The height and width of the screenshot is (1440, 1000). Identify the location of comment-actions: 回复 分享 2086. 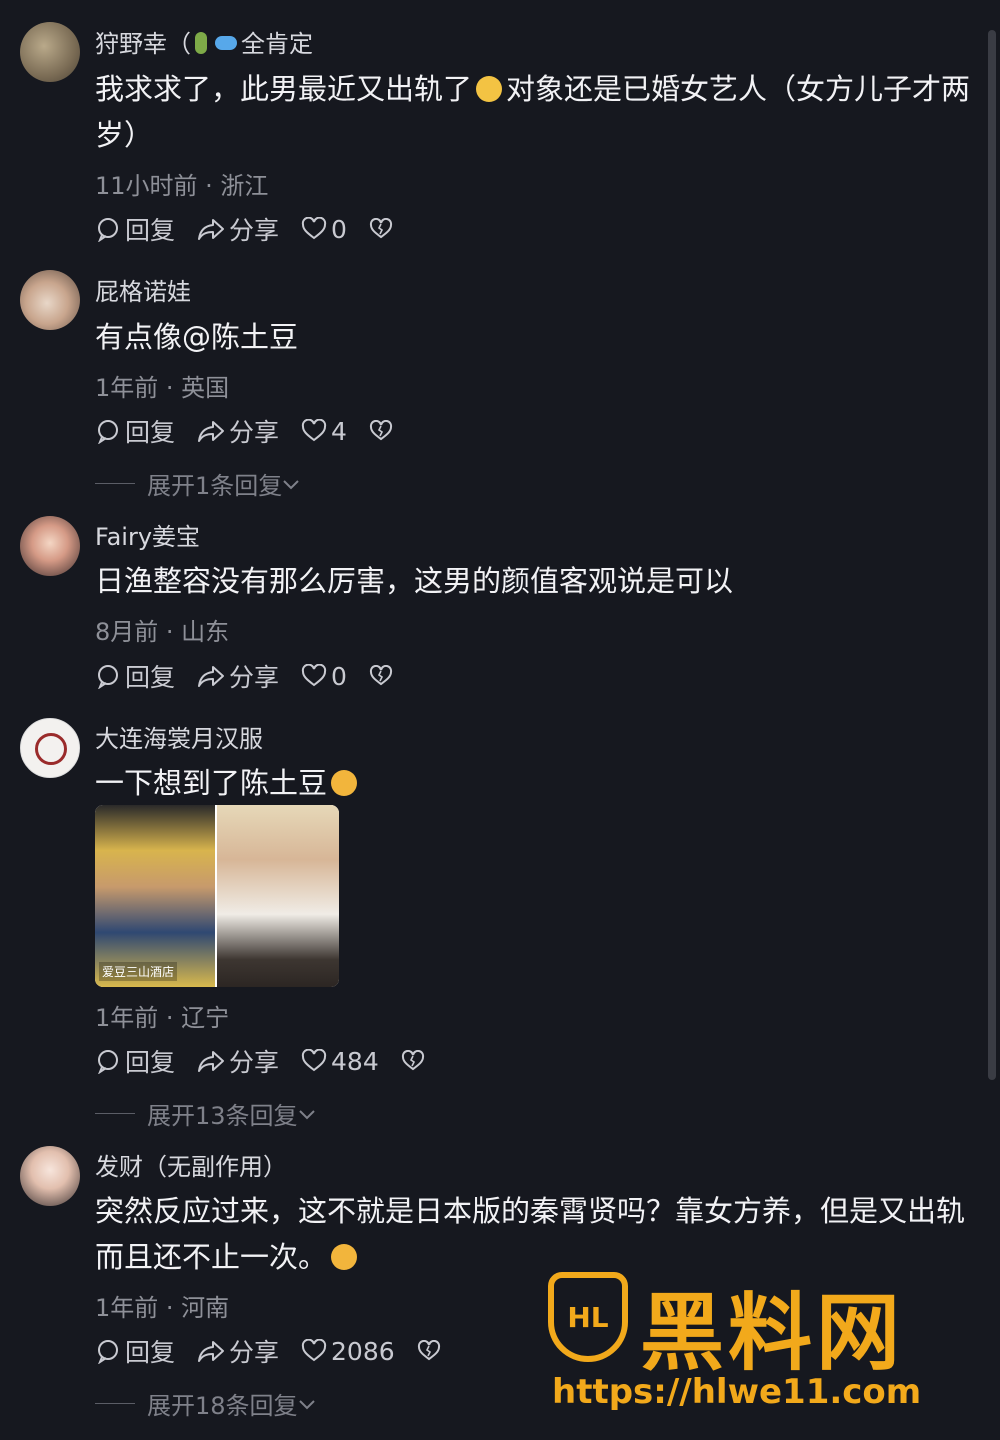
(281, 1351).